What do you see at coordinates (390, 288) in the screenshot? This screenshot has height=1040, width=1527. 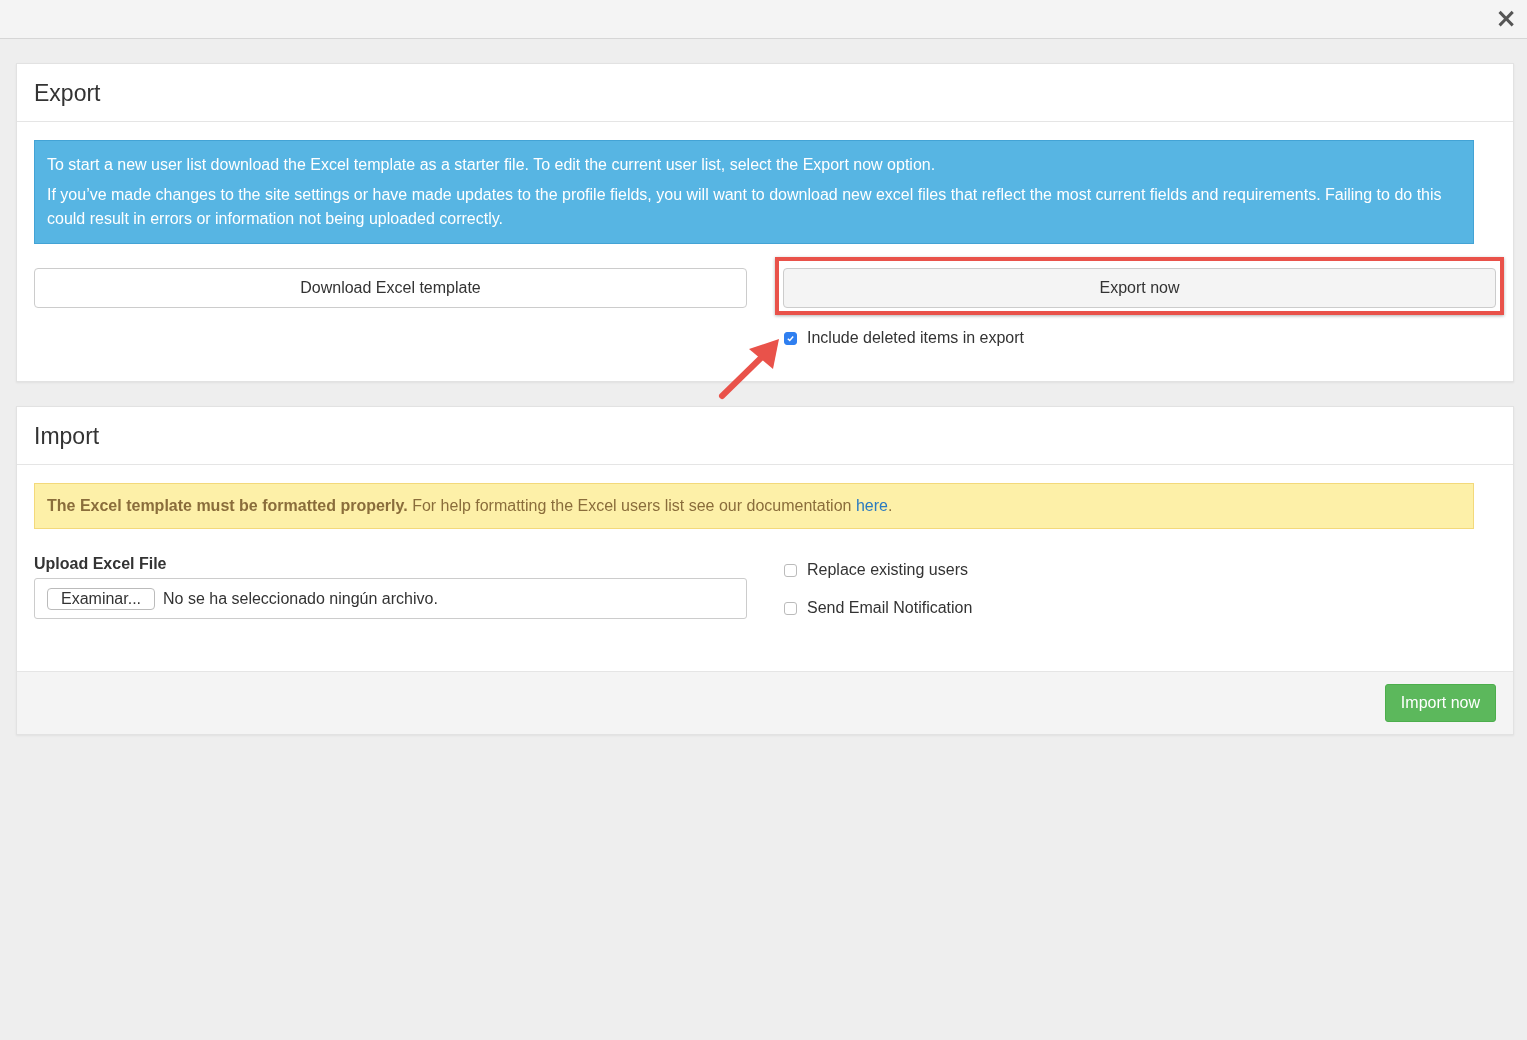 I see `download-template-button: Download Excel template` at bounding box center [390, 288].